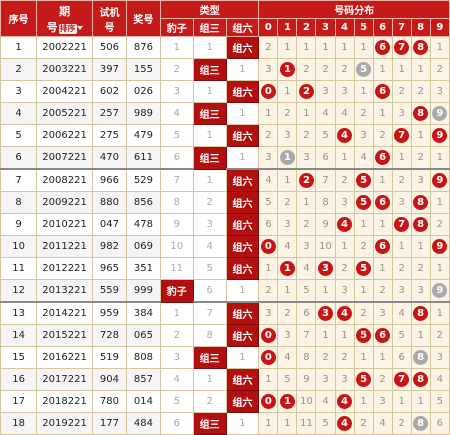 Image resolution: width=450 pixels, height=435 pixels. I want to click on col-header-digit-9: 9, so click(439, 27).